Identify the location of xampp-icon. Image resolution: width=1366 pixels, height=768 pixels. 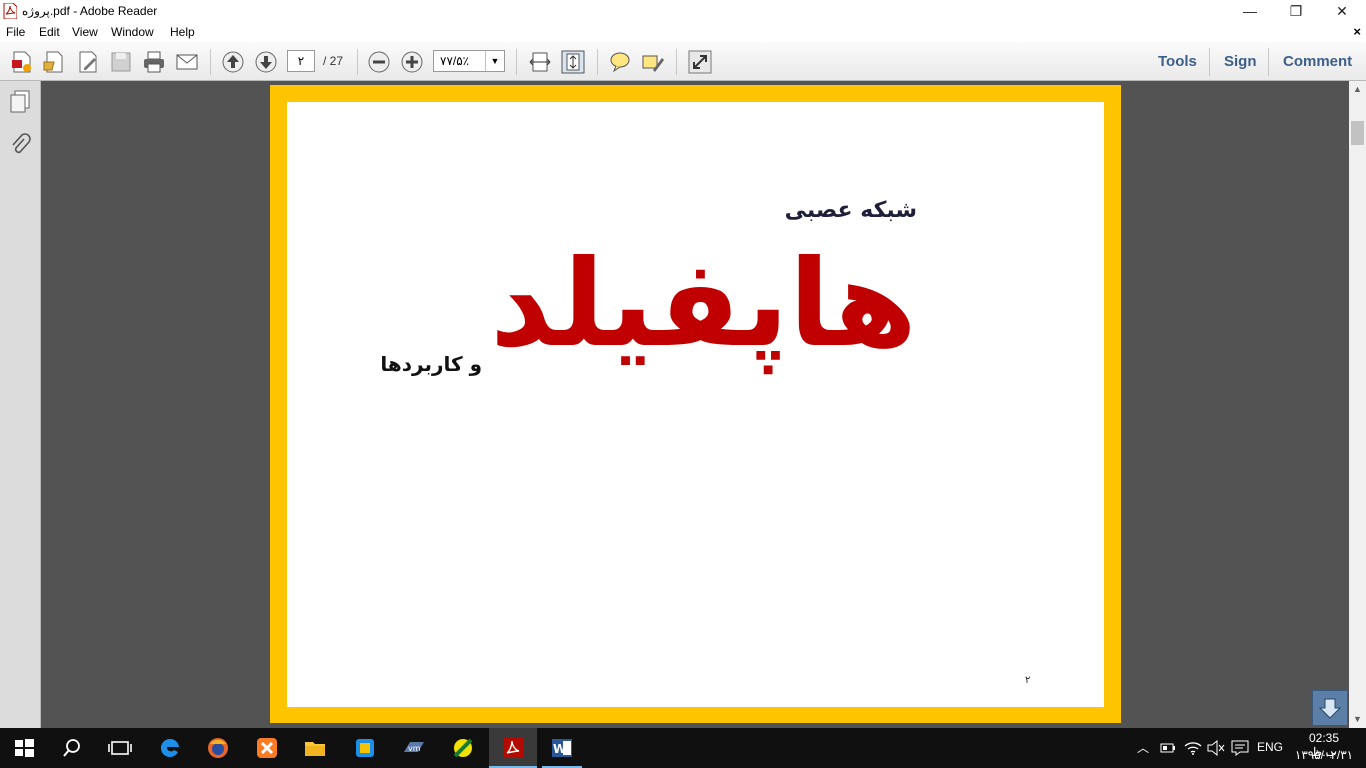
(267, 748).